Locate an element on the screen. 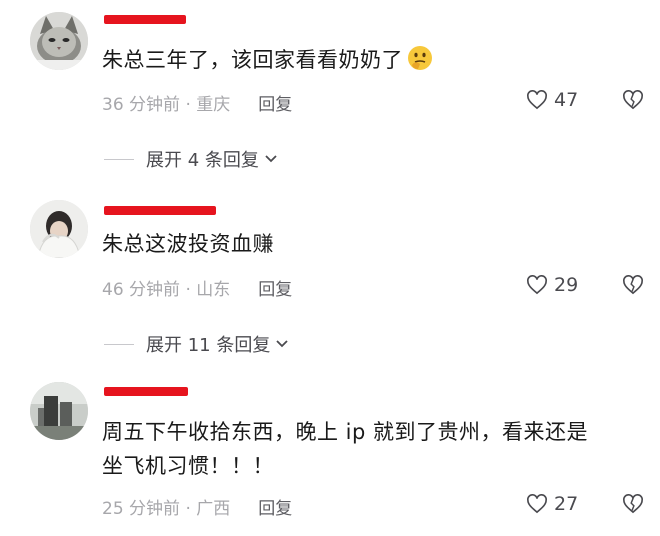  expand-replies-button: 展开 4 条回复 is located at coordinates (191, 159).